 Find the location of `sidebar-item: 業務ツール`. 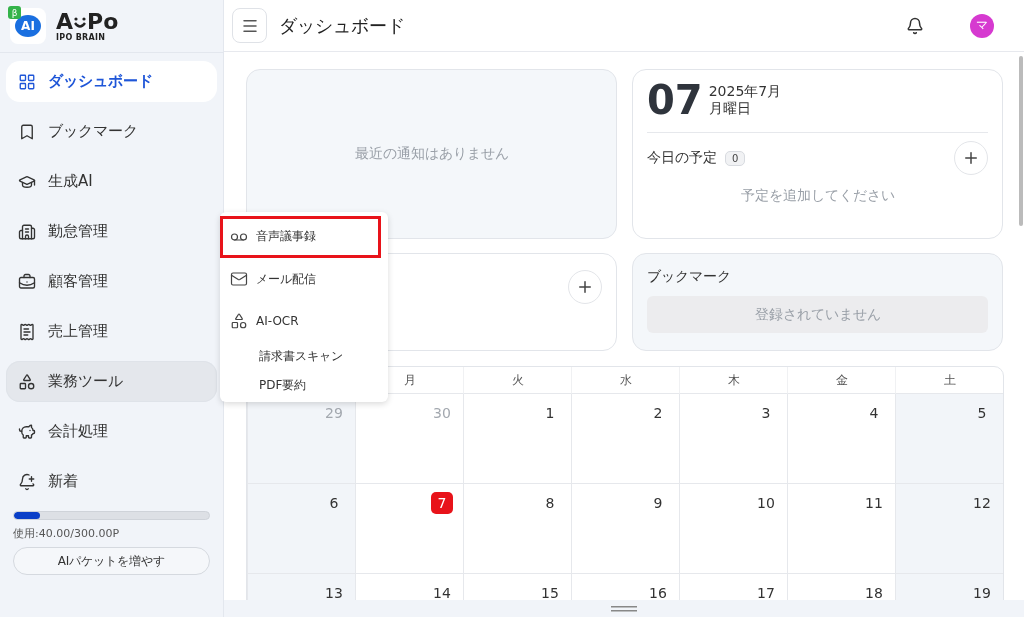

sidebar-item: 業務ツール is located at coordinates (111, 381).